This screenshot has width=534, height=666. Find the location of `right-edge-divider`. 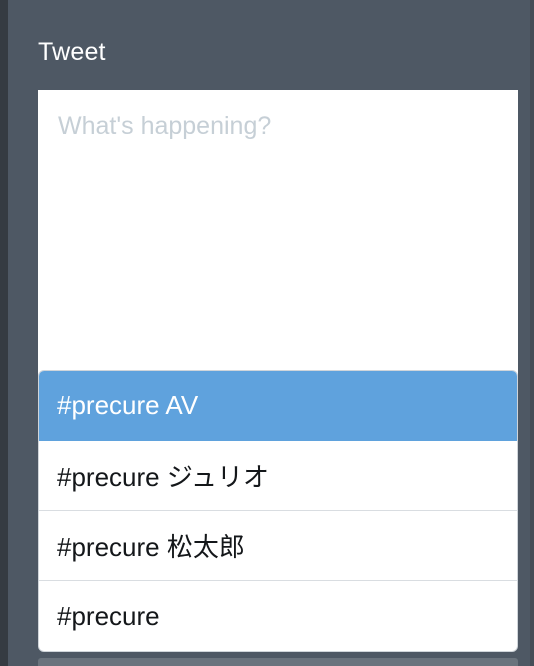

right-edge-divider is located at coordinates (532, 333).